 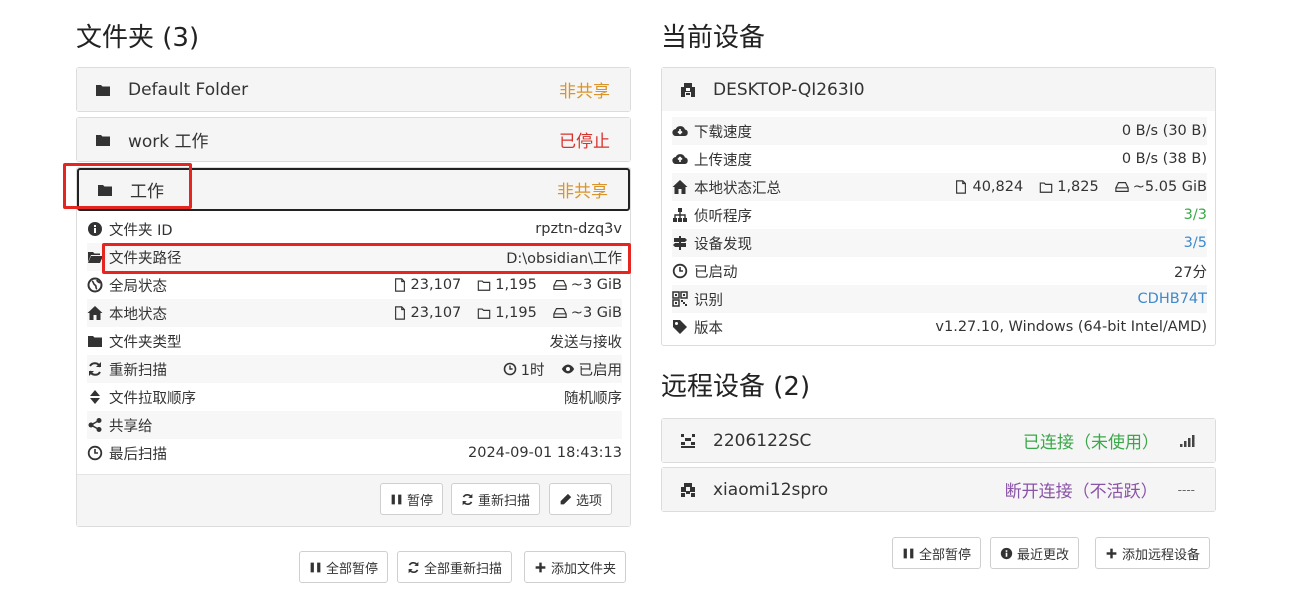 I want to click on detail-local-summary: 本地状态汇总 40,824 1,825 ~5.05 GiB, so click(x=939, y=187).